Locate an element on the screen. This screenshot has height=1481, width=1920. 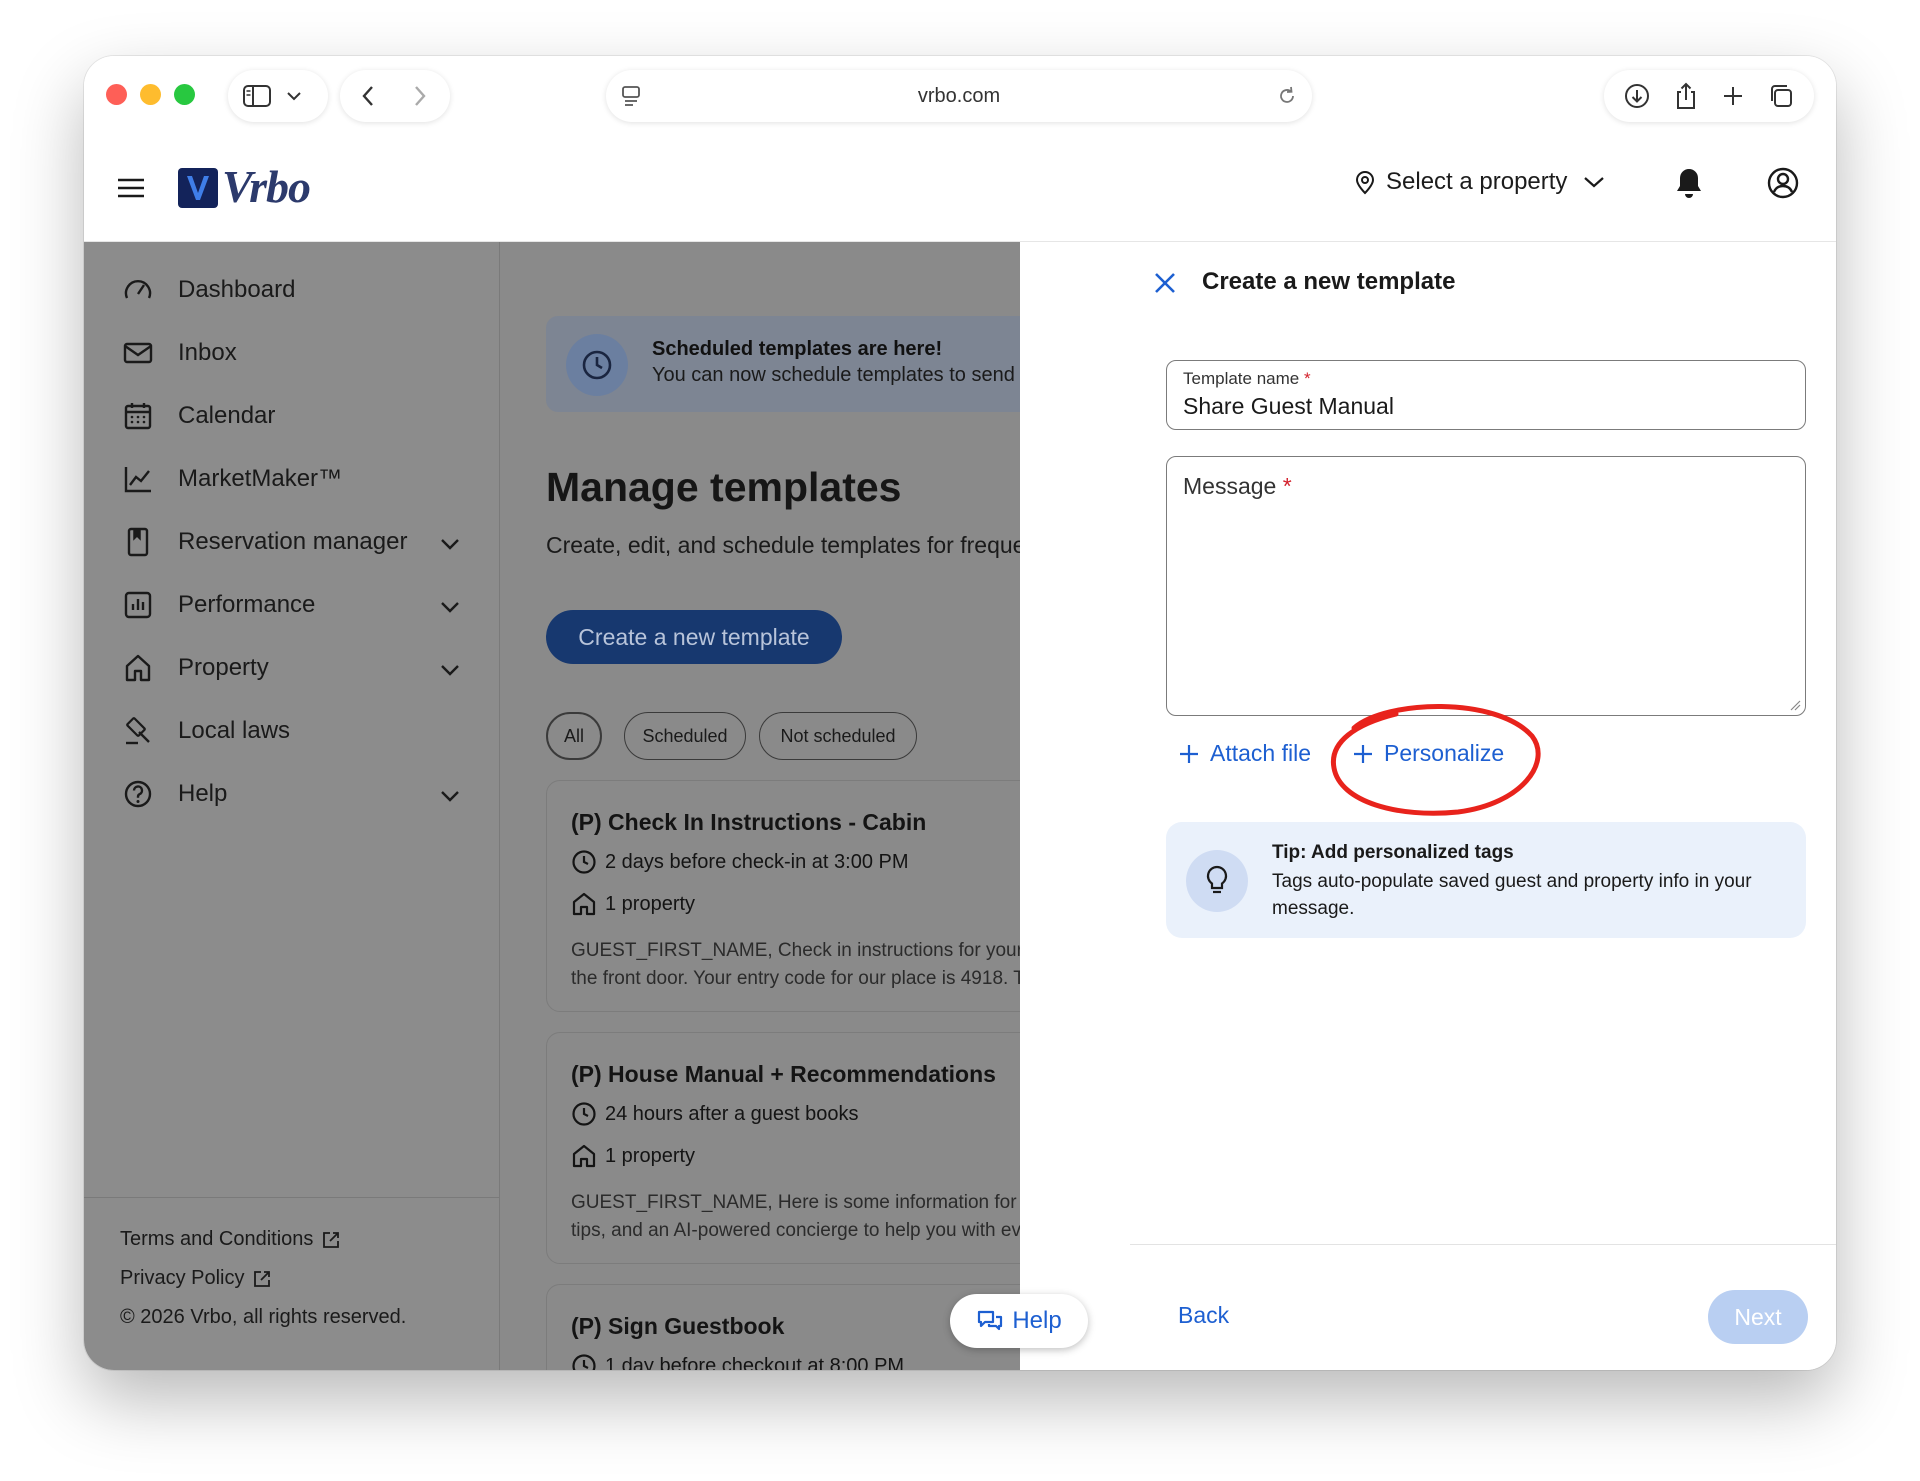
download-icon is located at coordinates (1637, 96).